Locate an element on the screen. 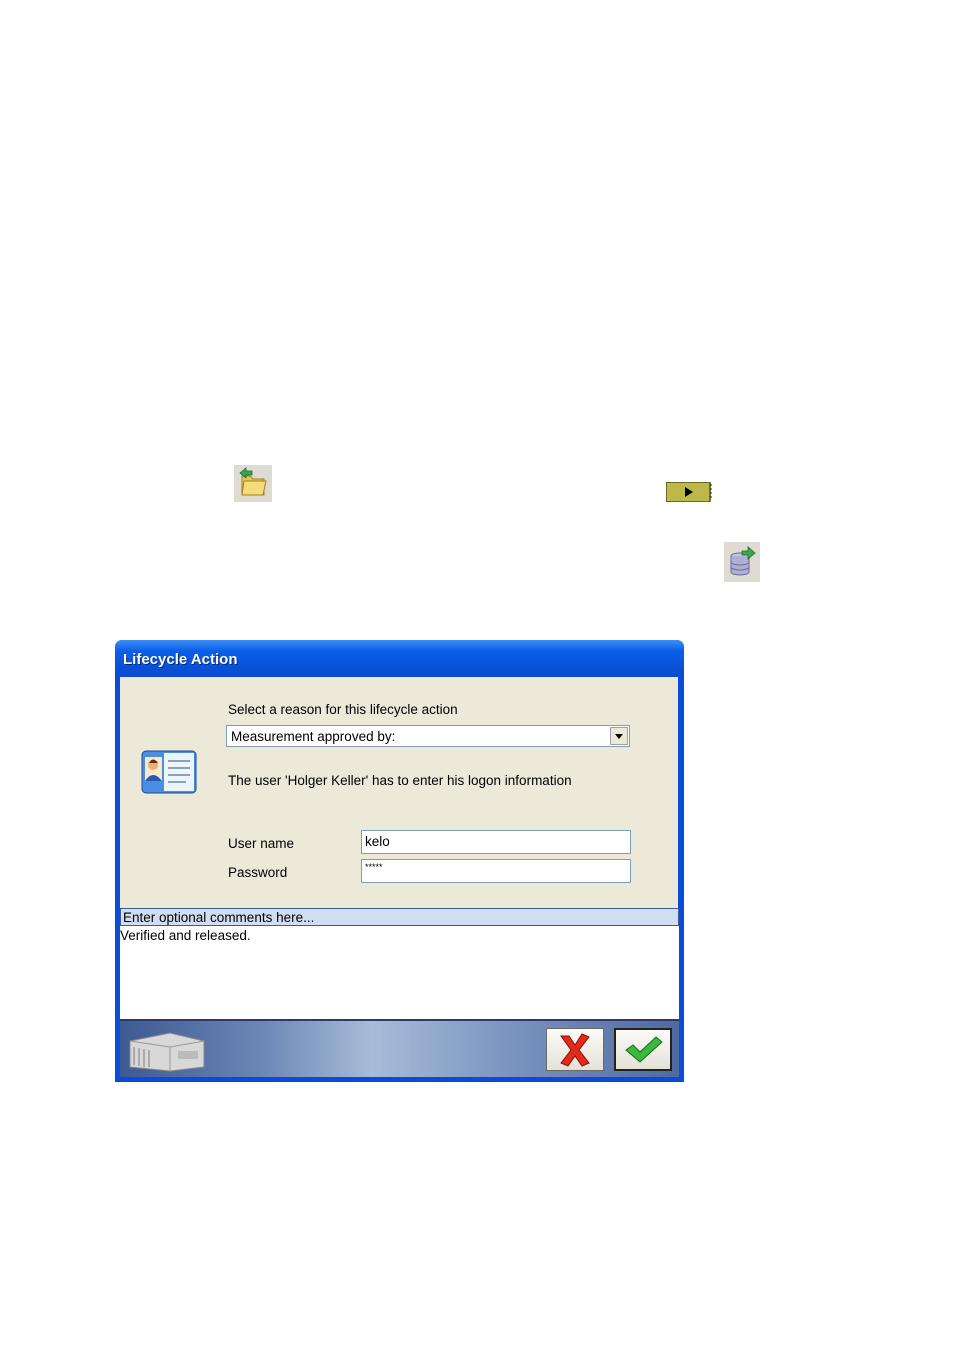  password-label: Password is located at coordinates (258, 872).